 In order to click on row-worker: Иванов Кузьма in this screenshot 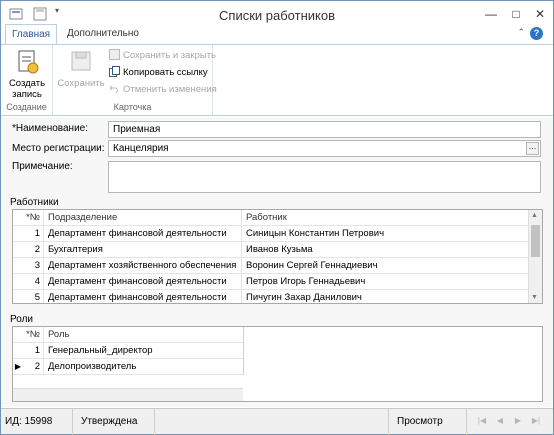, I will do `click(279, 249)`.